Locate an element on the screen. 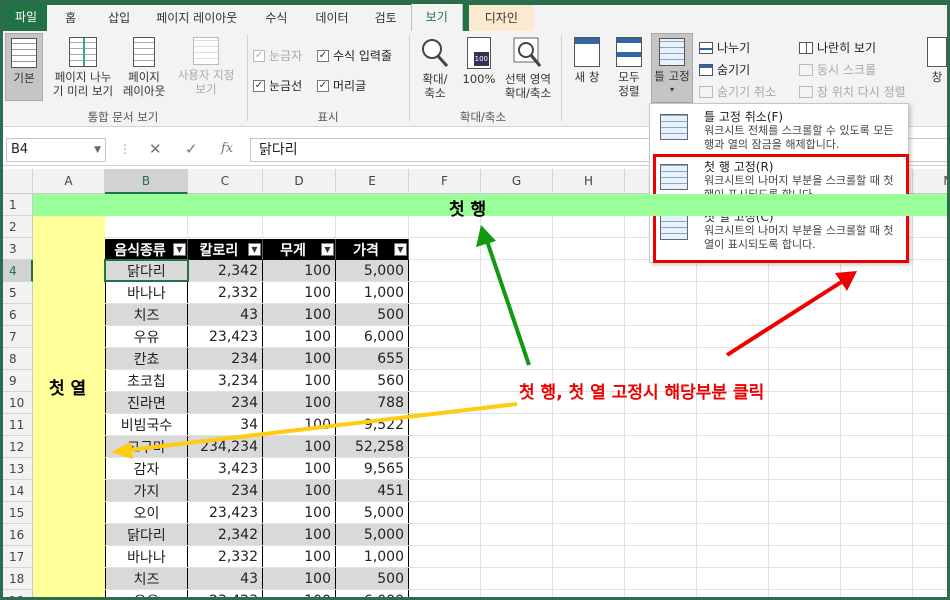 Image resolution: width=950 pixels, height=600 pixels. green-arrow is located at coordinates (508, 303).